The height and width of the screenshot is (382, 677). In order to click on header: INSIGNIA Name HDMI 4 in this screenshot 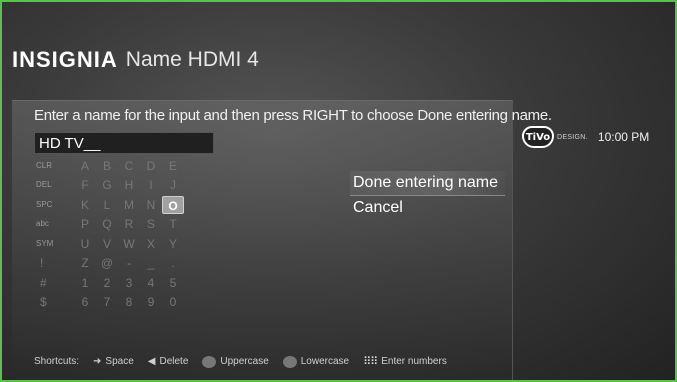, I will do `click(135, 60)`.